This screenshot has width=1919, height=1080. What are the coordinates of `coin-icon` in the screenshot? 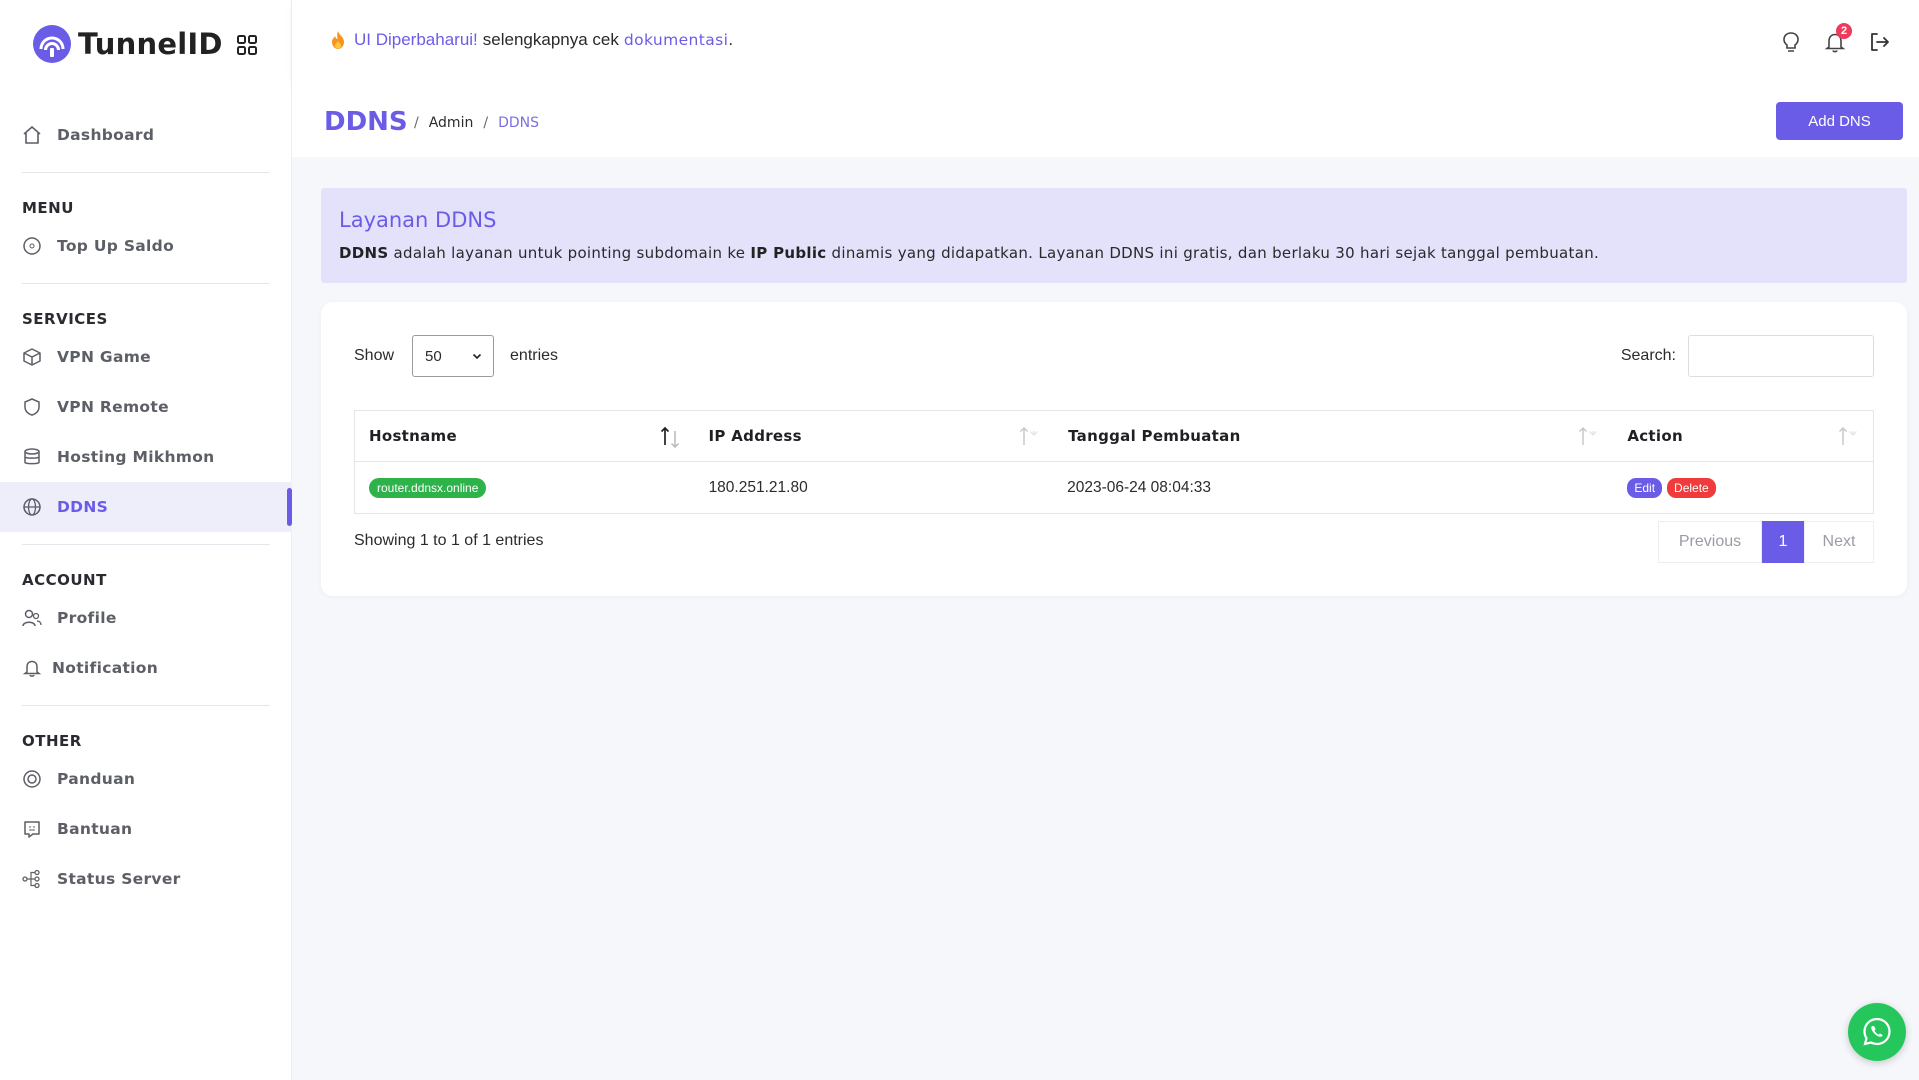 It's located at (32, 246).